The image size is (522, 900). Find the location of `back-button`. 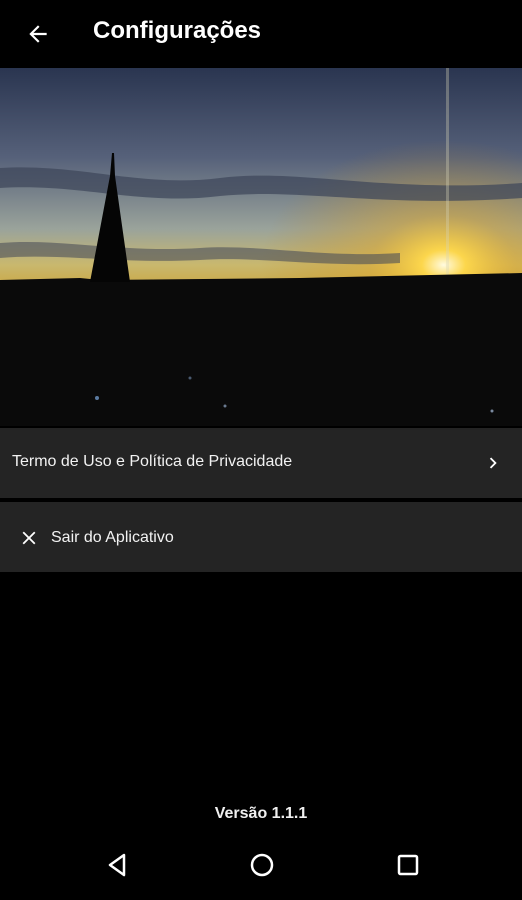

back-button is located at coordinates (38, 34).